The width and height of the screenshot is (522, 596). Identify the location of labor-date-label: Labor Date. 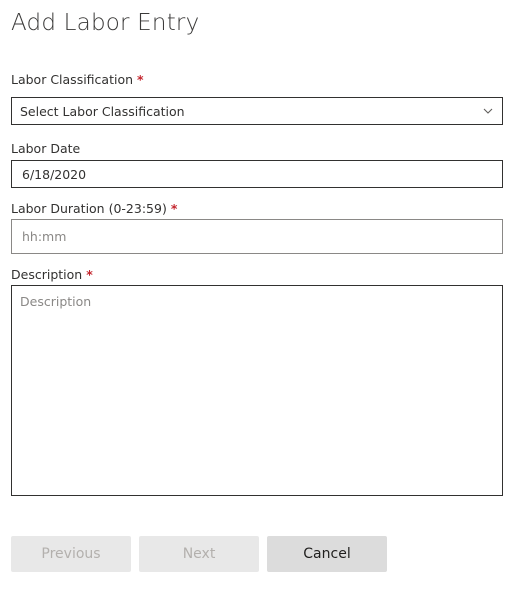
(46, 148).